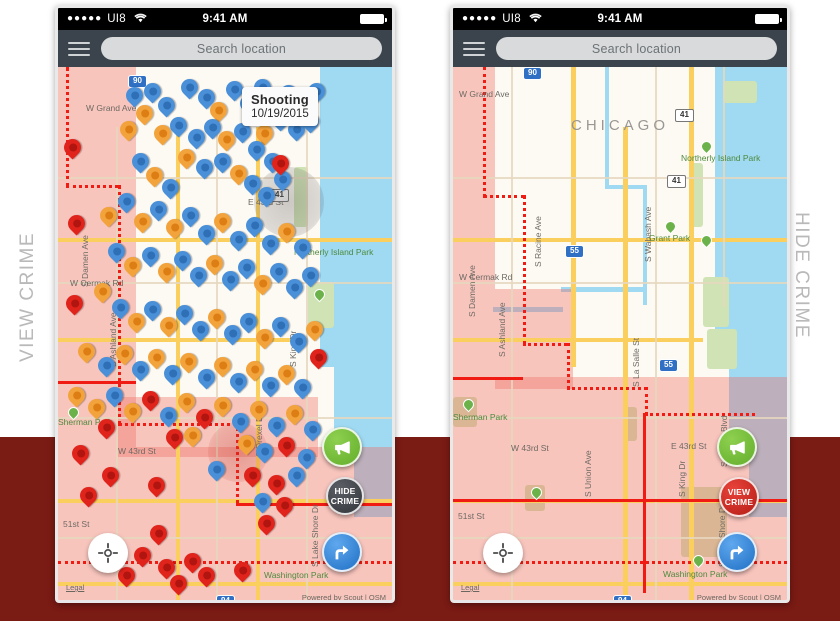 The width and height of the screenshot is (840, 621). What do you see at coordinates (345, 491) in the screenshot?
I see `toggle-label-line1: HIDE` at bounding box center [345, 491].